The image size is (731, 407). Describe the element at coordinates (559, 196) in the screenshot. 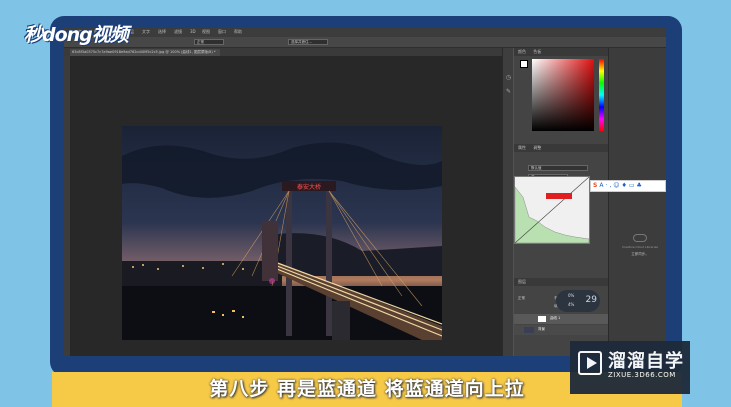

I see `curve-highlight-marker` at that location.